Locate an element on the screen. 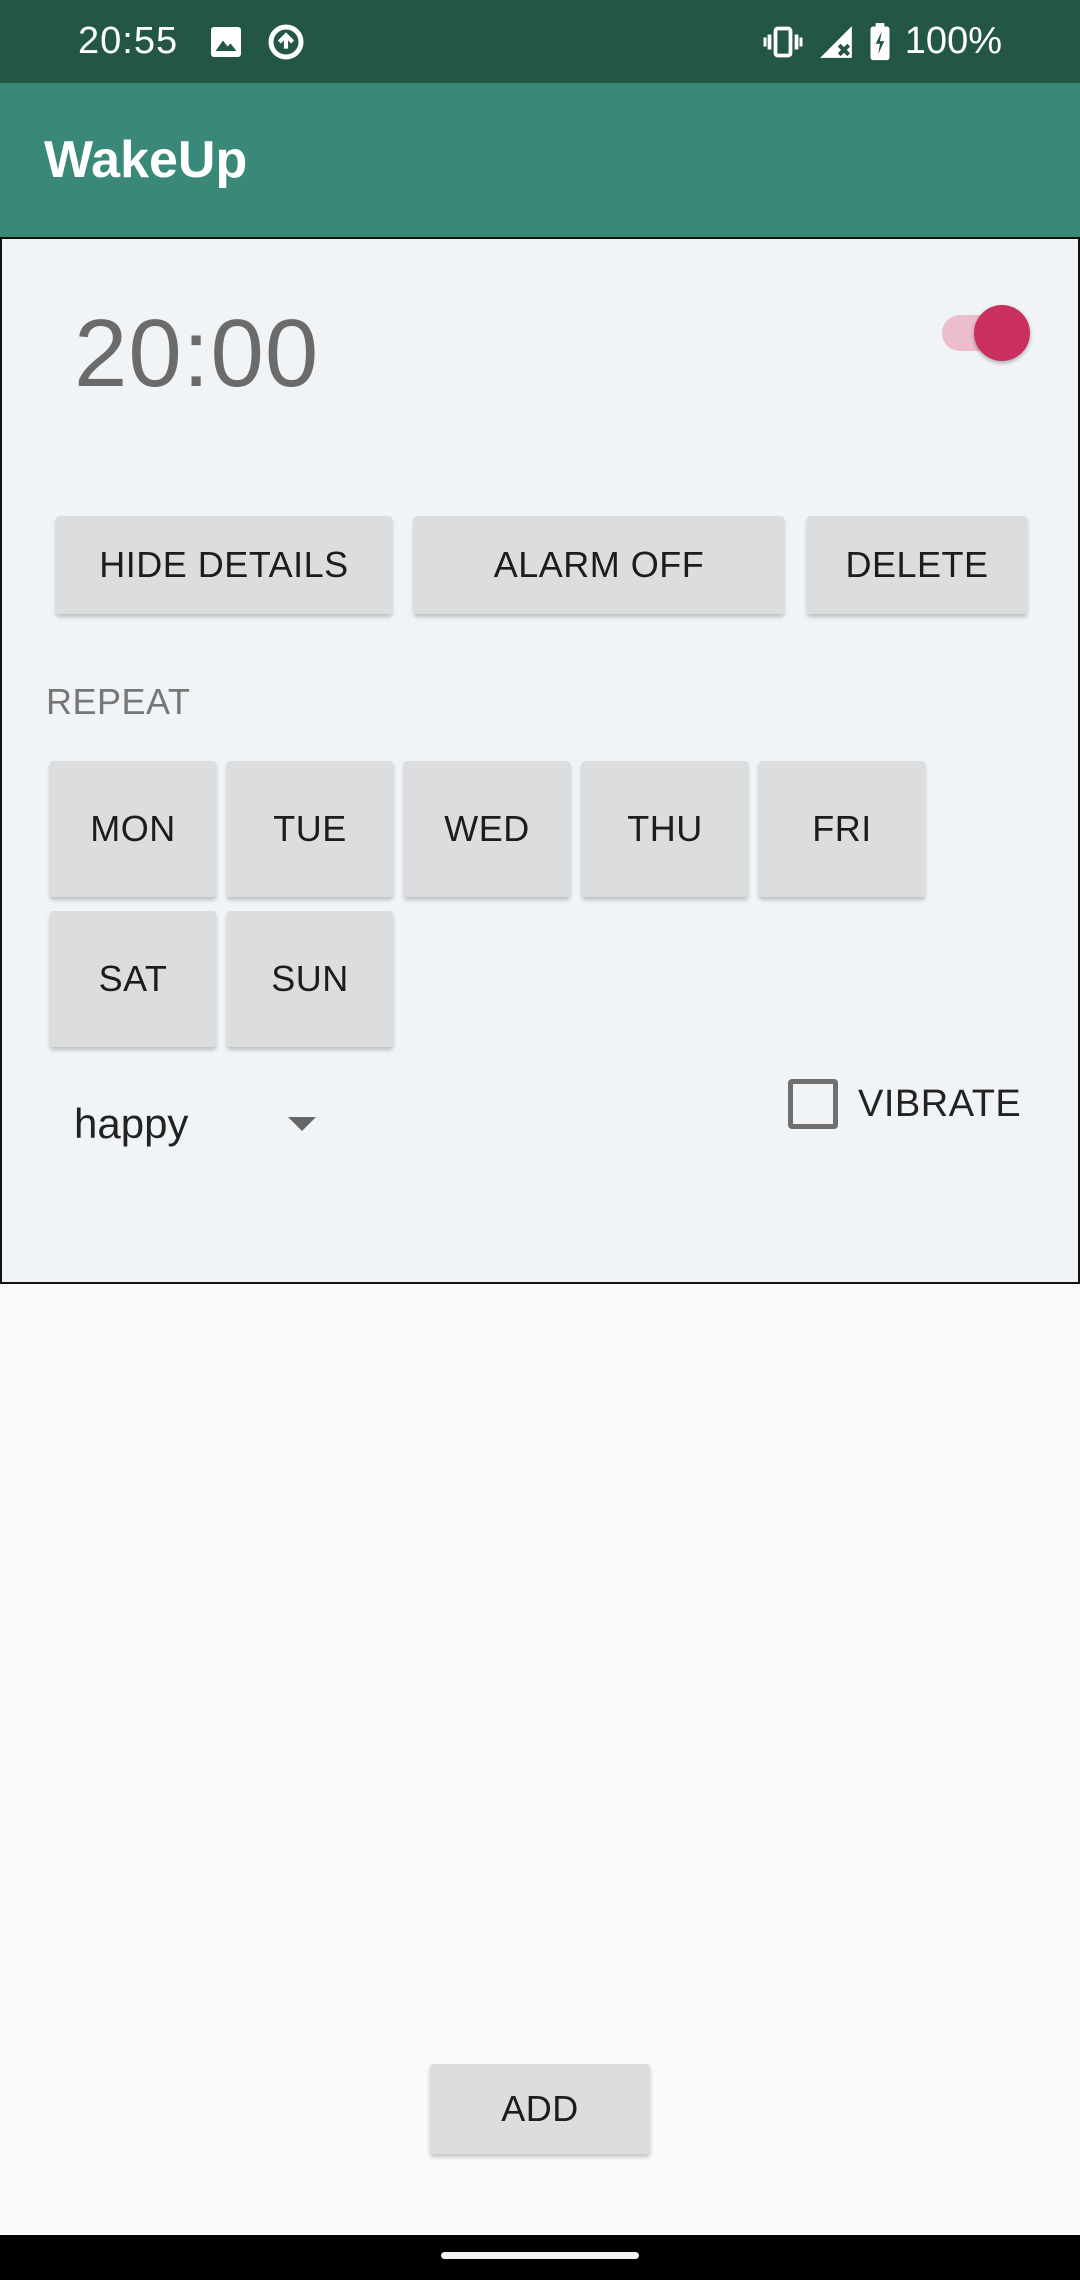  vibrate-icon is located at coordinates (783, 42).